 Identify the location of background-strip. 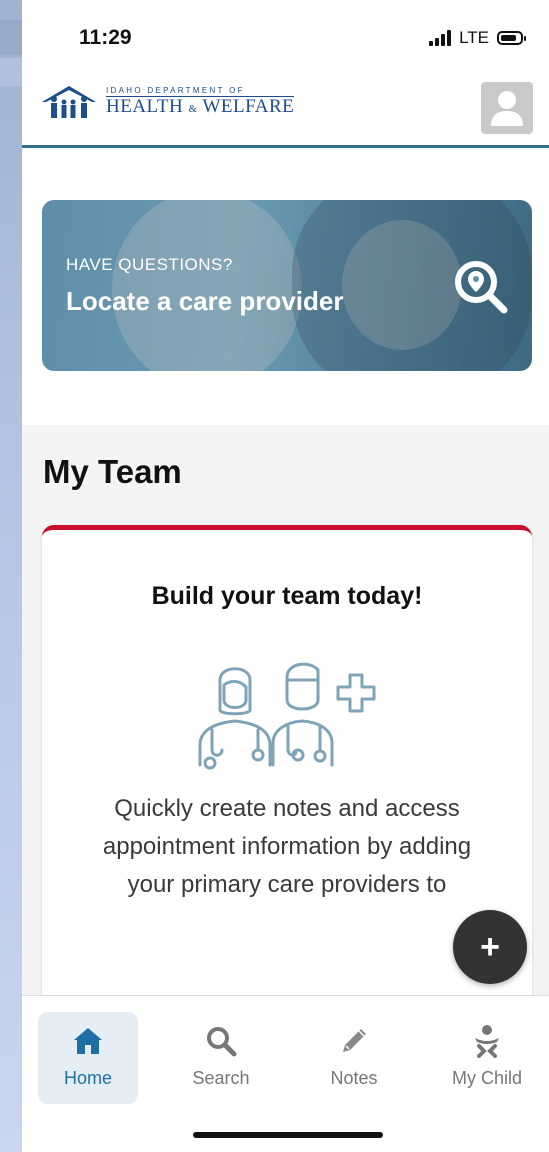
(11, 576).